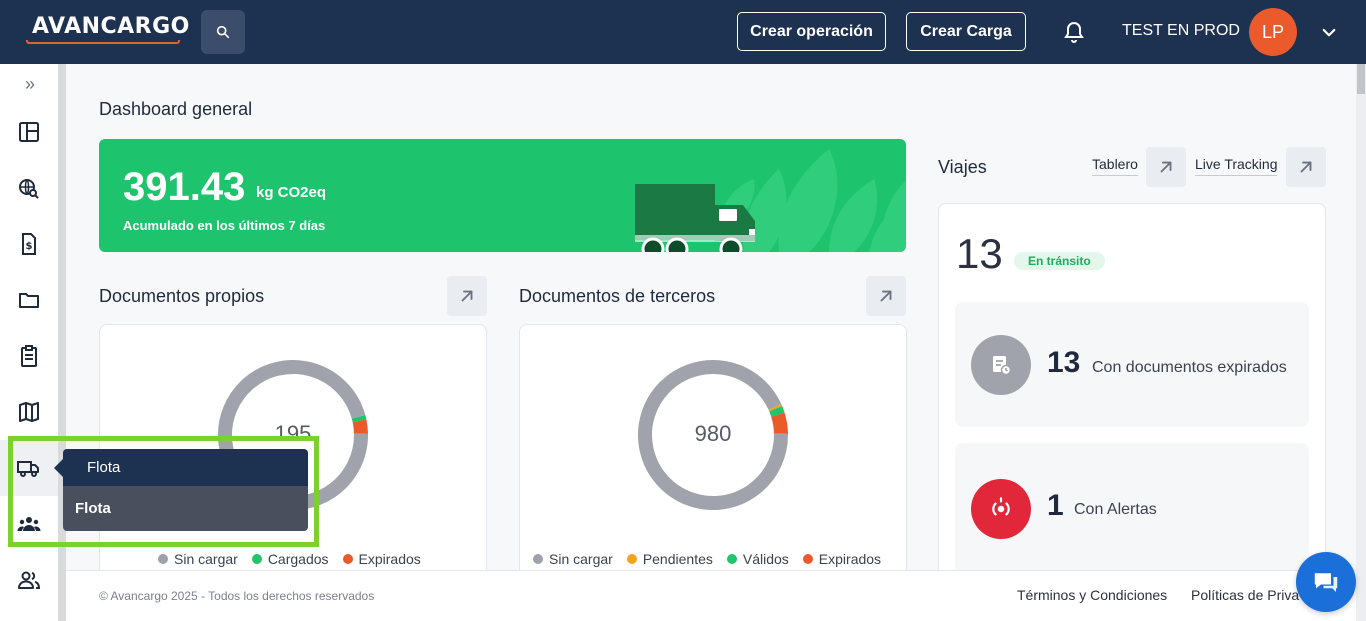  What do you see at coordinates (298, 559) in the screenshot?
I see `legend-label: Cargados` at bounding box center [298, 559].